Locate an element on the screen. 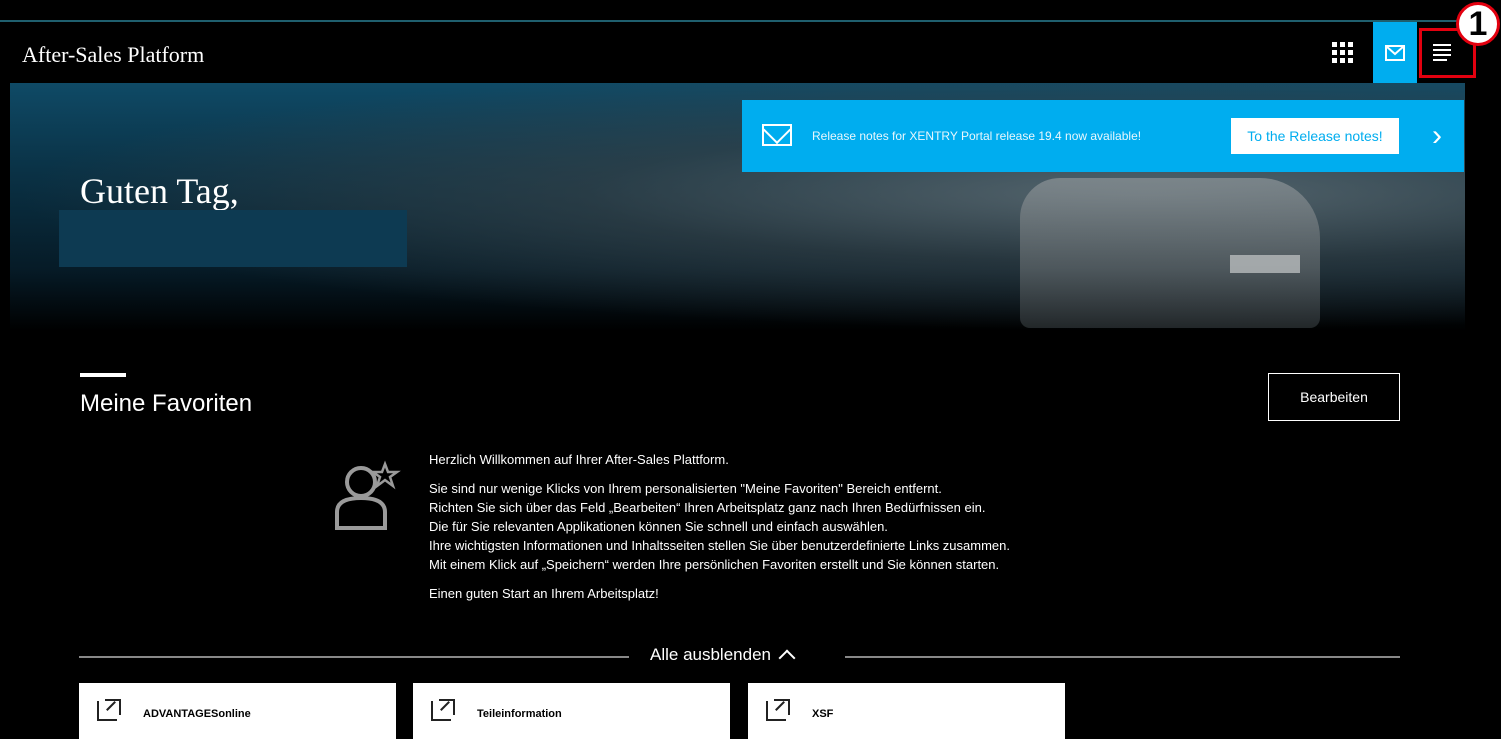 The image size is (1501, 739). tile-label: ADVANTAGESonline is located at coordinates (197, 714).